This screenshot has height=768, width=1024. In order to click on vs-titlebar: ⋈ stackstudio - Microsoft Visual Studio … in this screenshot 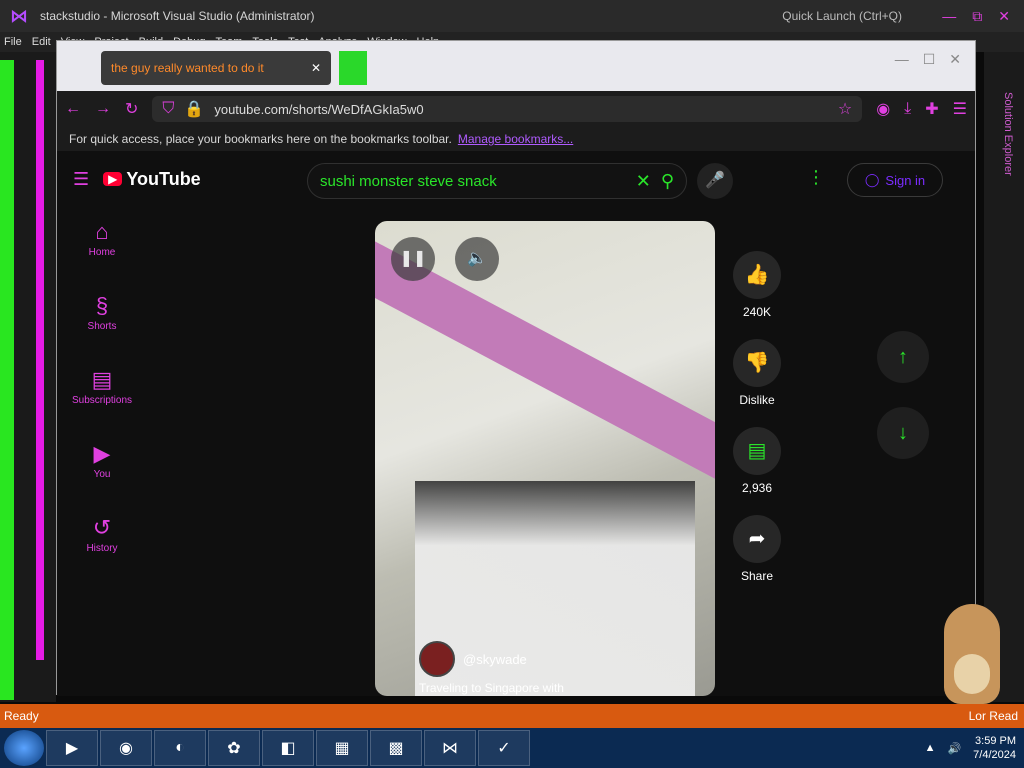, I will do `click(512, 16)`.